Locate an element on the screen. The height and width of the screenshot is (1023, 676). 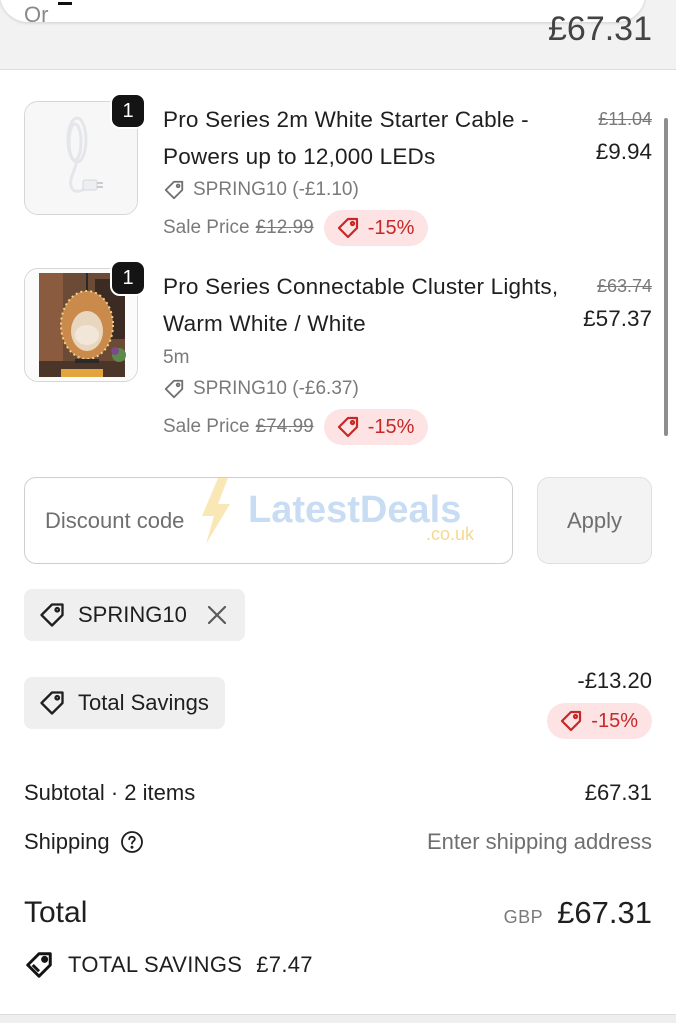
shipping-value: Enter shipping address is located at coordinates (539, 842).